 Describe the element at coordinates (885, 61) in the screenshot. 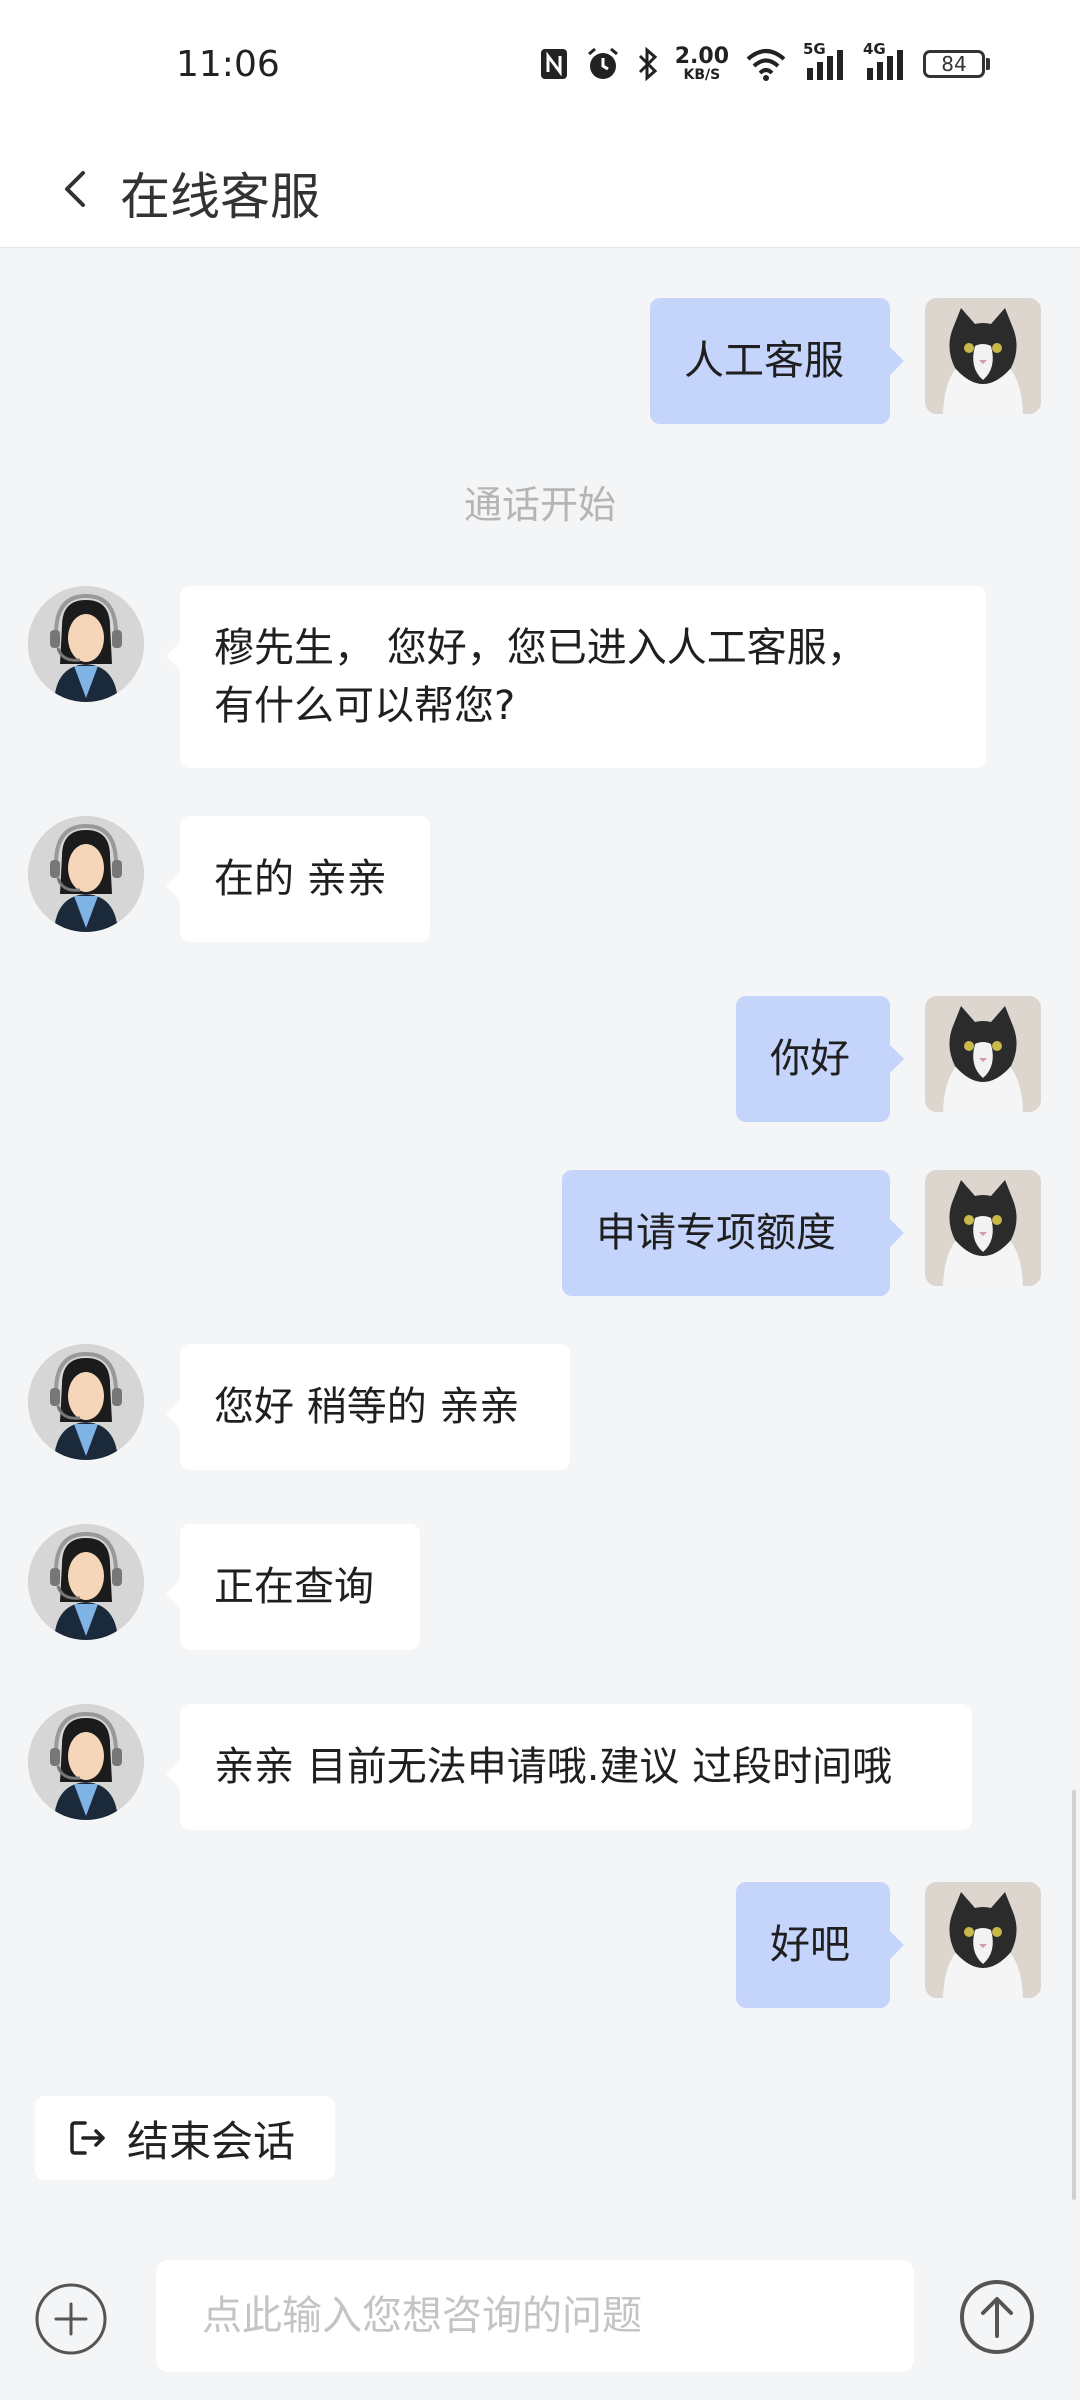

I see `signal-4g: 4G` at that location.